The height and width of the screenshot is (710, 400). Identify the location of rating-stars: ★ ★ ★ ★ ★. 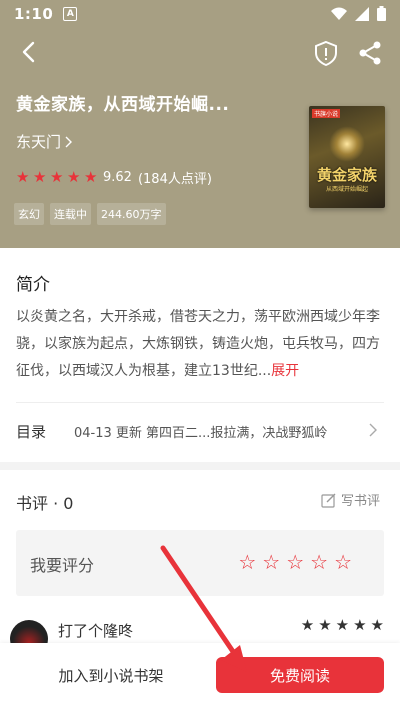
(57, 177).